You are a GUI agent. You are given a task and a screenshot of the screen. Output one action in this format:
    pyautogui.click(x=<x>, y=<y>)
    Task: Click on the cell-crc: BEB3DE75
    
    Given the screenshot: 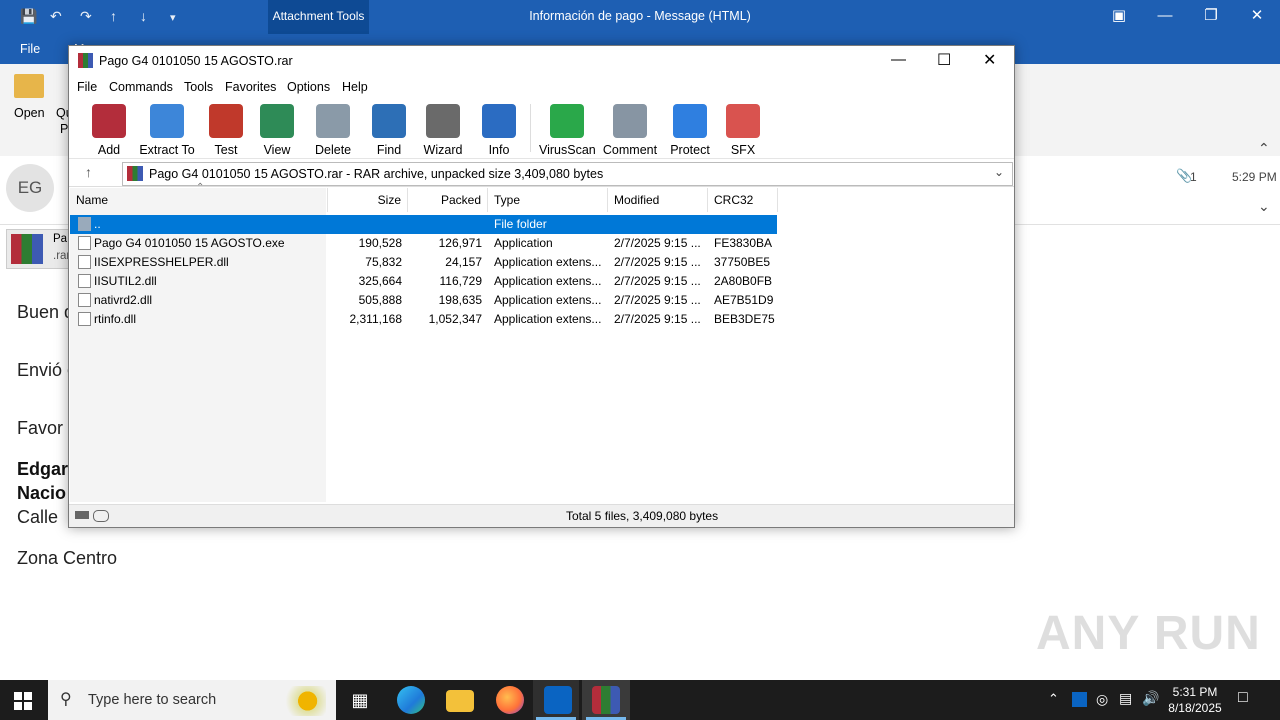 What is the action you would take?
    pyautogui.click(x=744, y=319)
    